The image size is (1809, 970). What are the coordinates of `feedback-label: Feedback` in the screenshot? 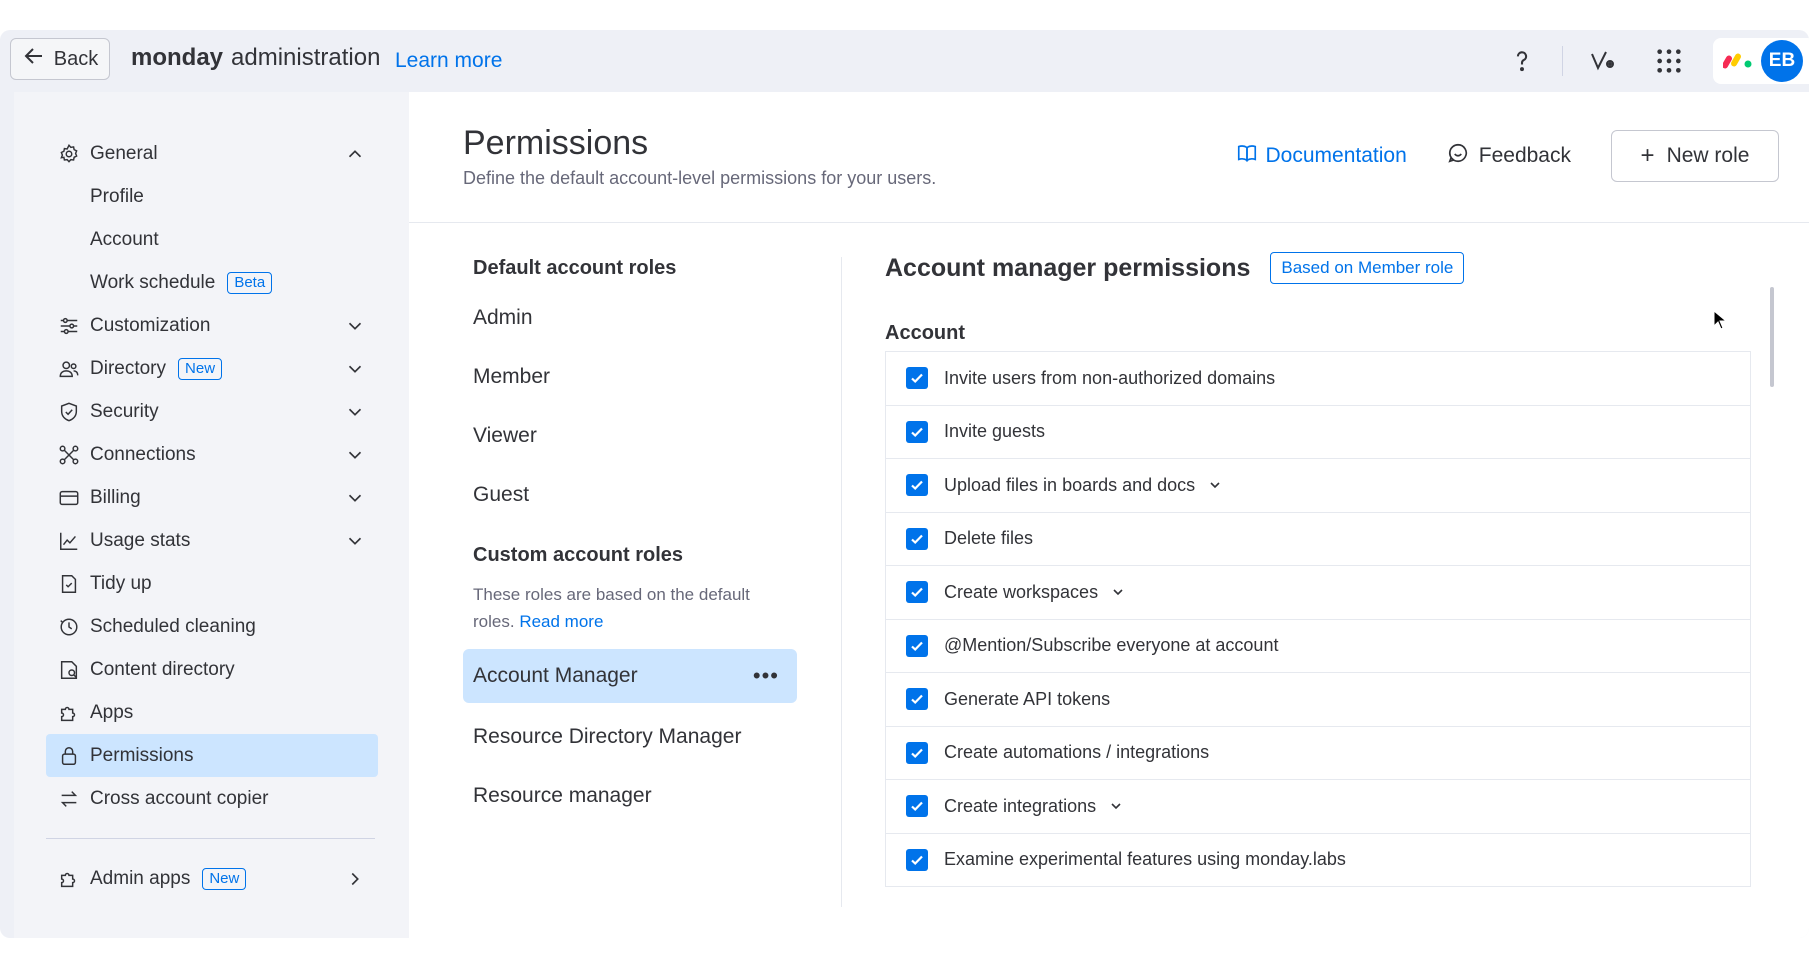 It's located at (1524, 155).